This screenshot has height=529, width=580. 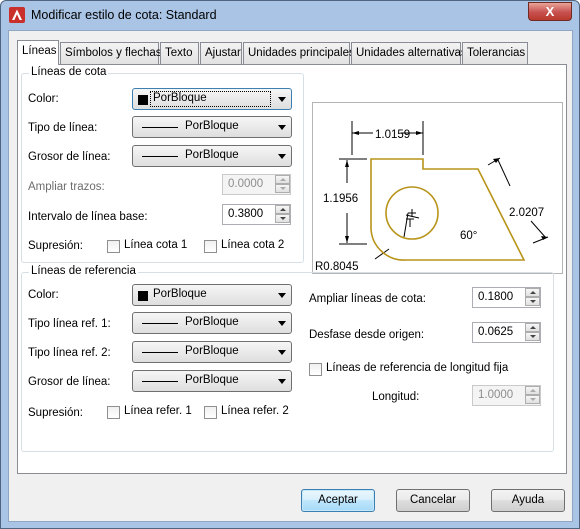 What do you see at coordinates (43, 99) in the screenshot?
I see `dim-color-label: Color:` at bounding box center [43, 99].